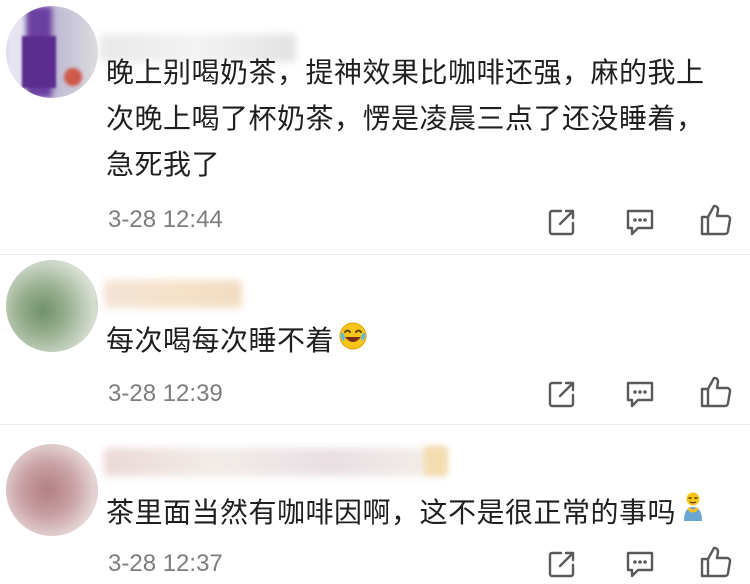  What do you see at coordinates (436, 461) in the screenshot?
I see `vip-badge-blurred` at bounding box center [436, 461].